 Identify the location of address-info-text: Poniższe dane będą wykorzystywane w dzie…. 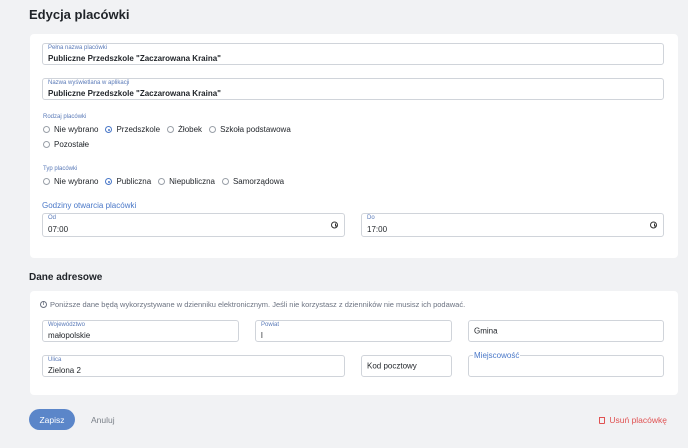
(258, 304).